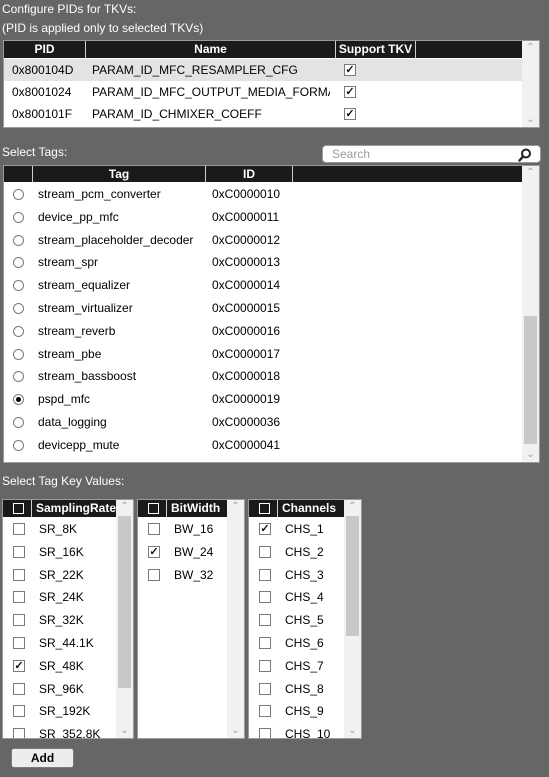  I want to click on tkv-item: SR_352.8K, so click(59, 730).